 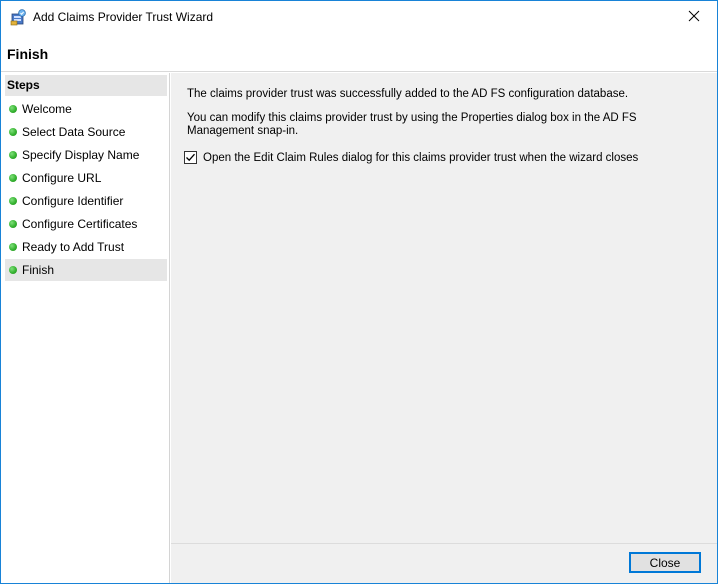 I want to click on sidebar-item-label: Ready to Add Trust, so click(x=73, y=247).